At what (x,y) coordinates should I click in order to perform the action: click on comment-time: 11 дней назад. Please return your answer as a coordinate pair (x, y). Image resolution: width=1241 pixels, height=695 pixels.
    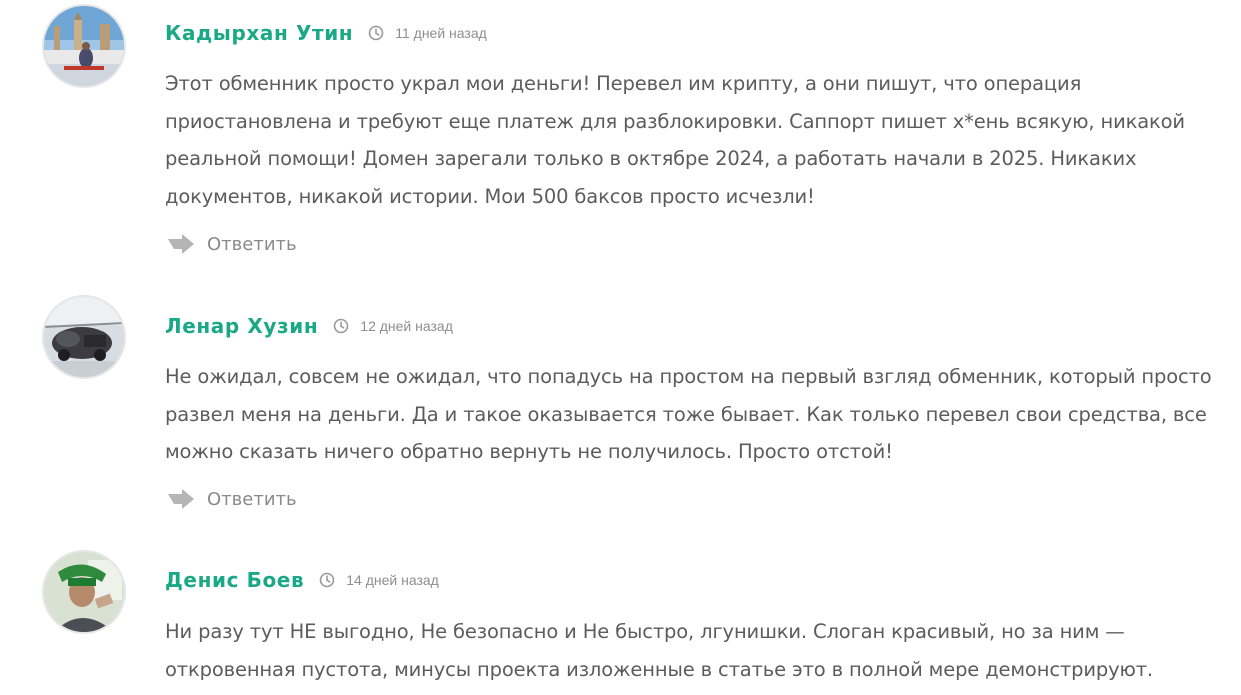
    Looking at the image, I should click on (427, 33).